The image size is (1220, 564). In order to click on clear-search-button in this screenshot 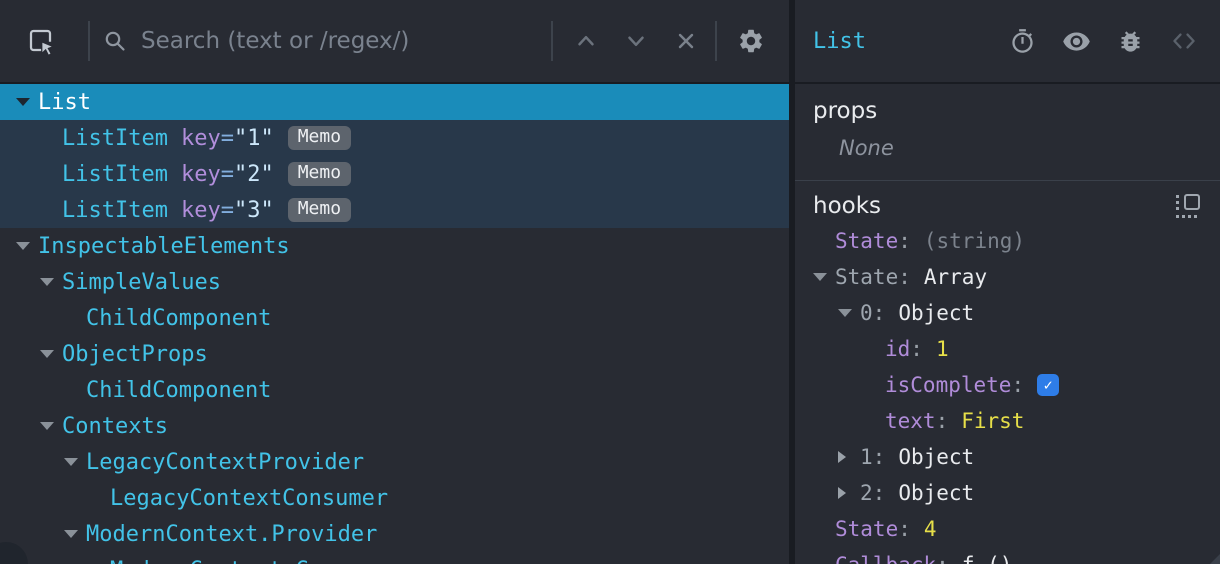, I will do `click(686, 41)`.